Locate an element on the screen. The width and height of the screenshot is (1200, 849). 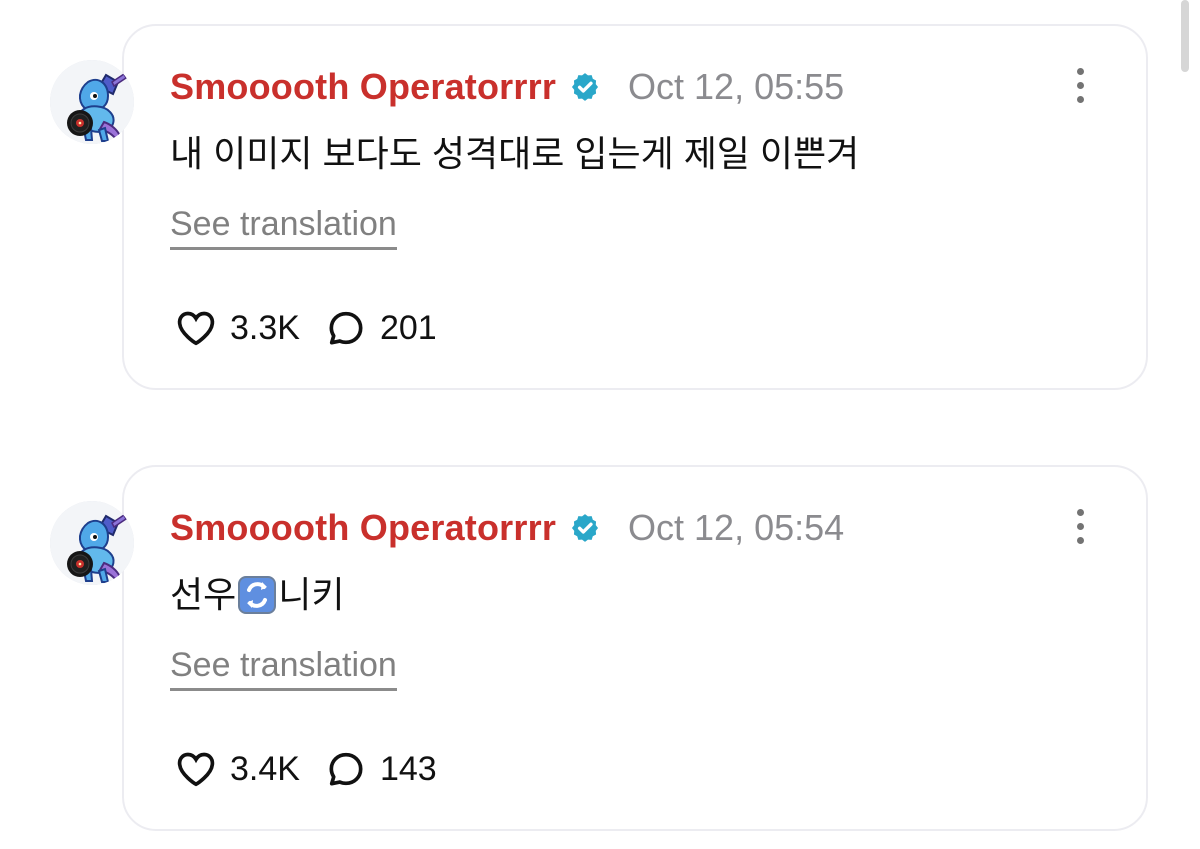
post-text: 선우 니키 is located at coordinates (257, 595).